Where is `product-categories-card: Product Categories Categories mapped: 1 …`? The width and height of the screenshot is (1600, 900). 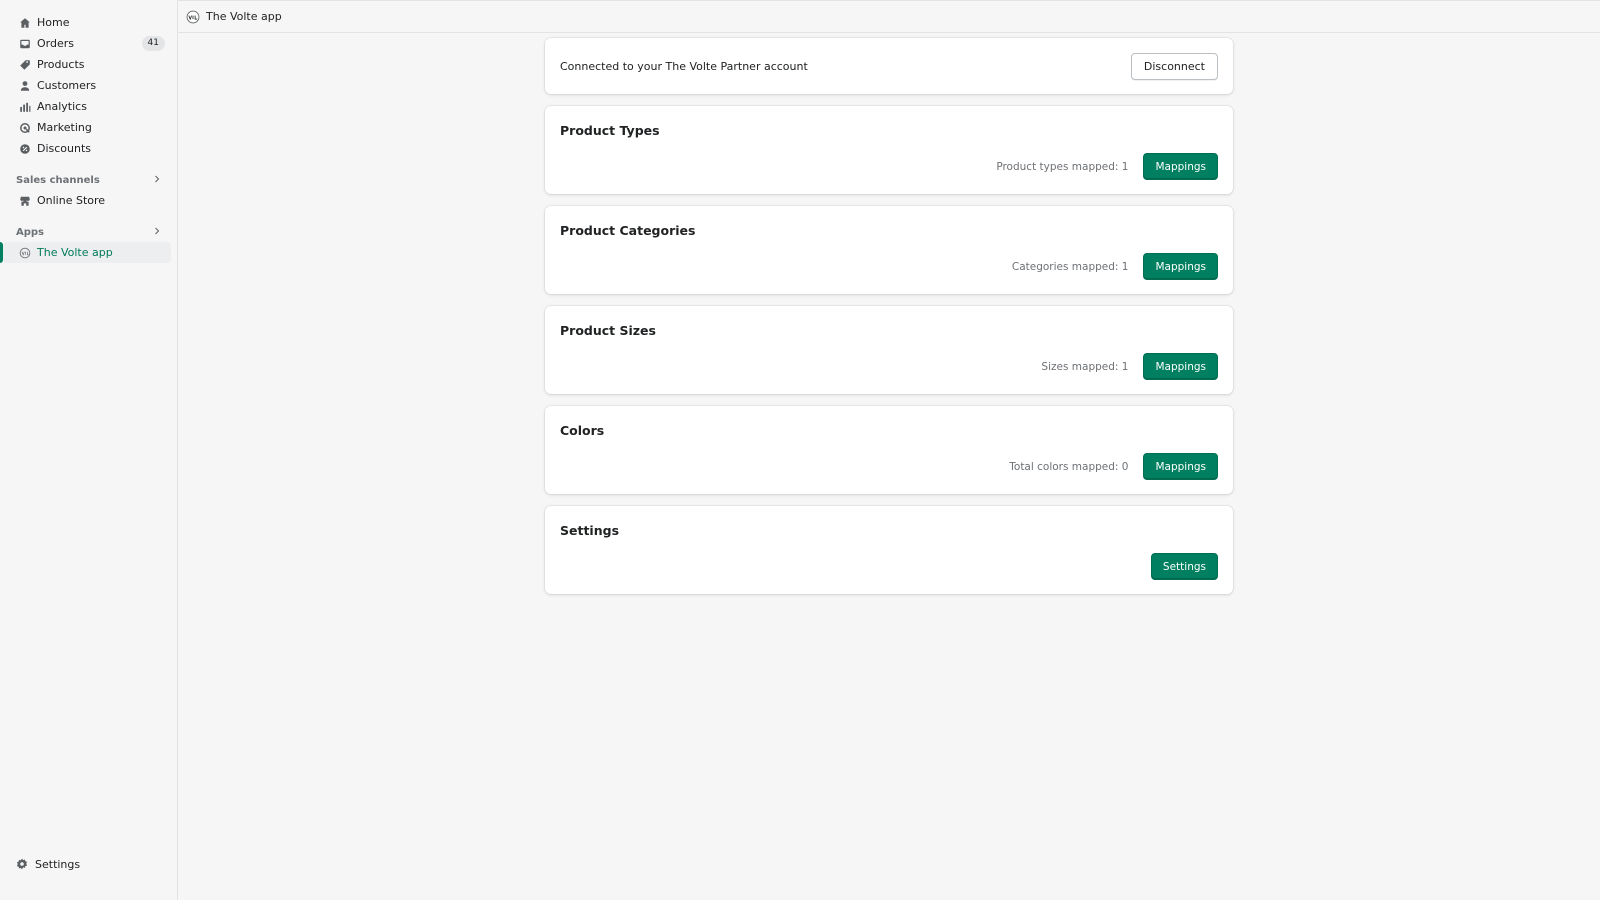
product-categories-card: Product Categories Categories mapped: 1 … is located at coordinates (889, 250).